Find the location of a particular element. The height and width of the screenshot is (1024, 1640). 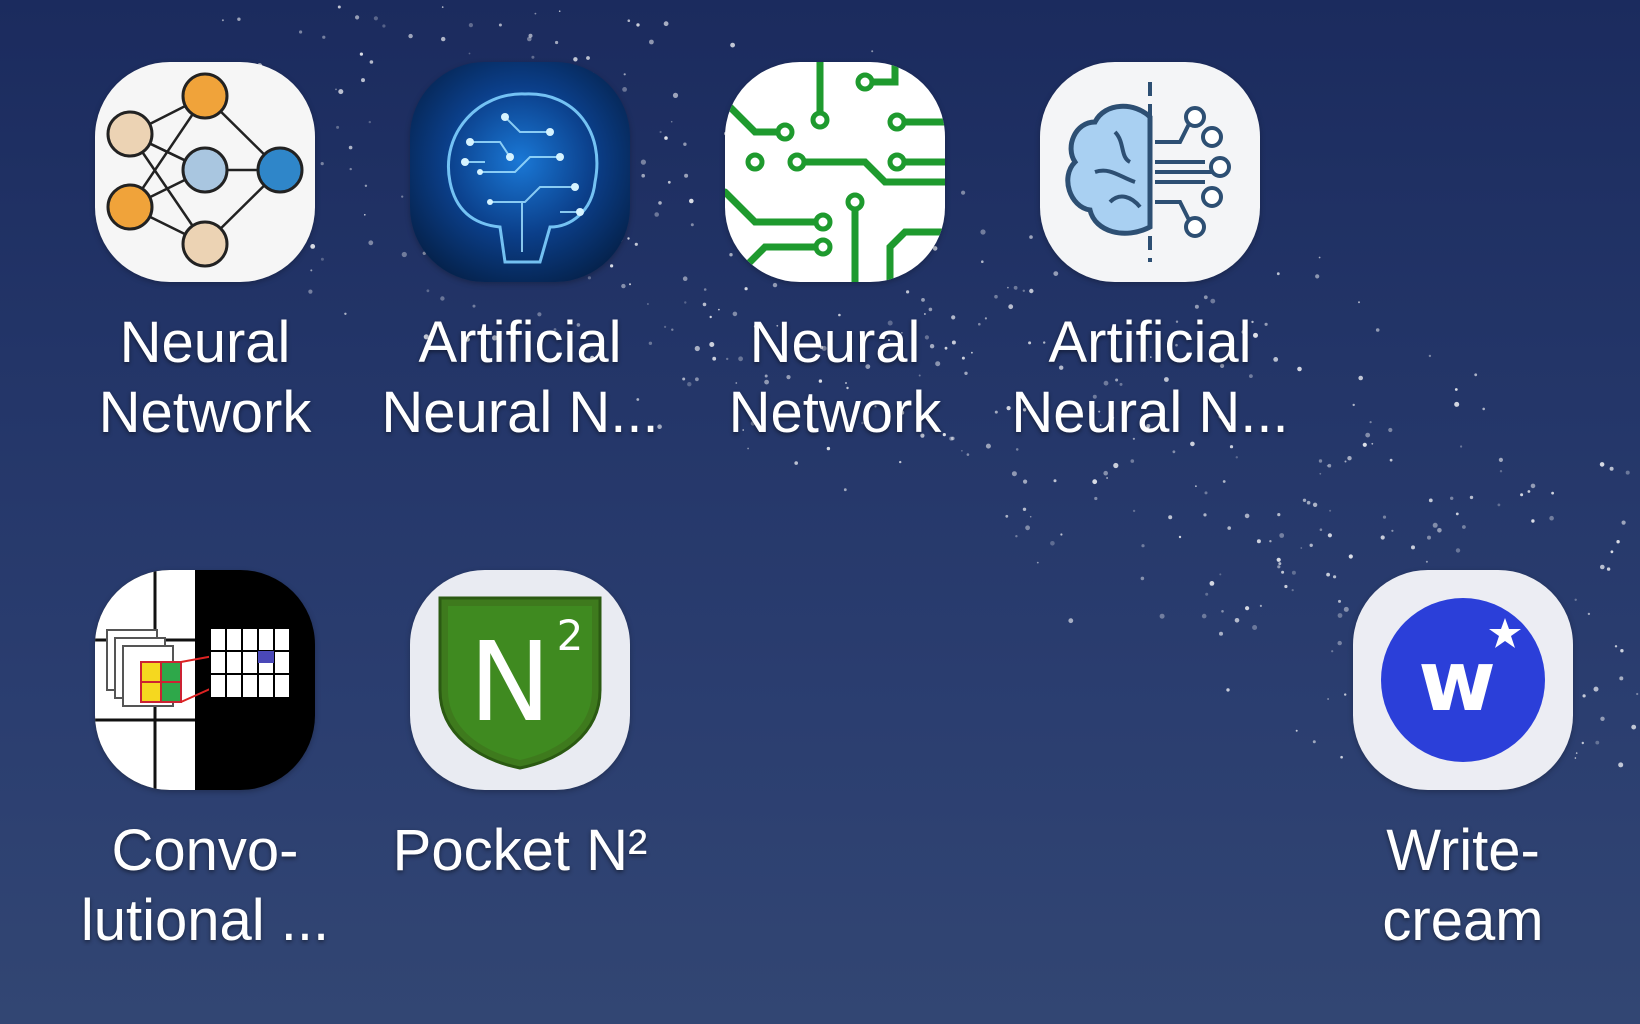

app-neural-network-2: Neural Network is located at coordinates (835, 255).